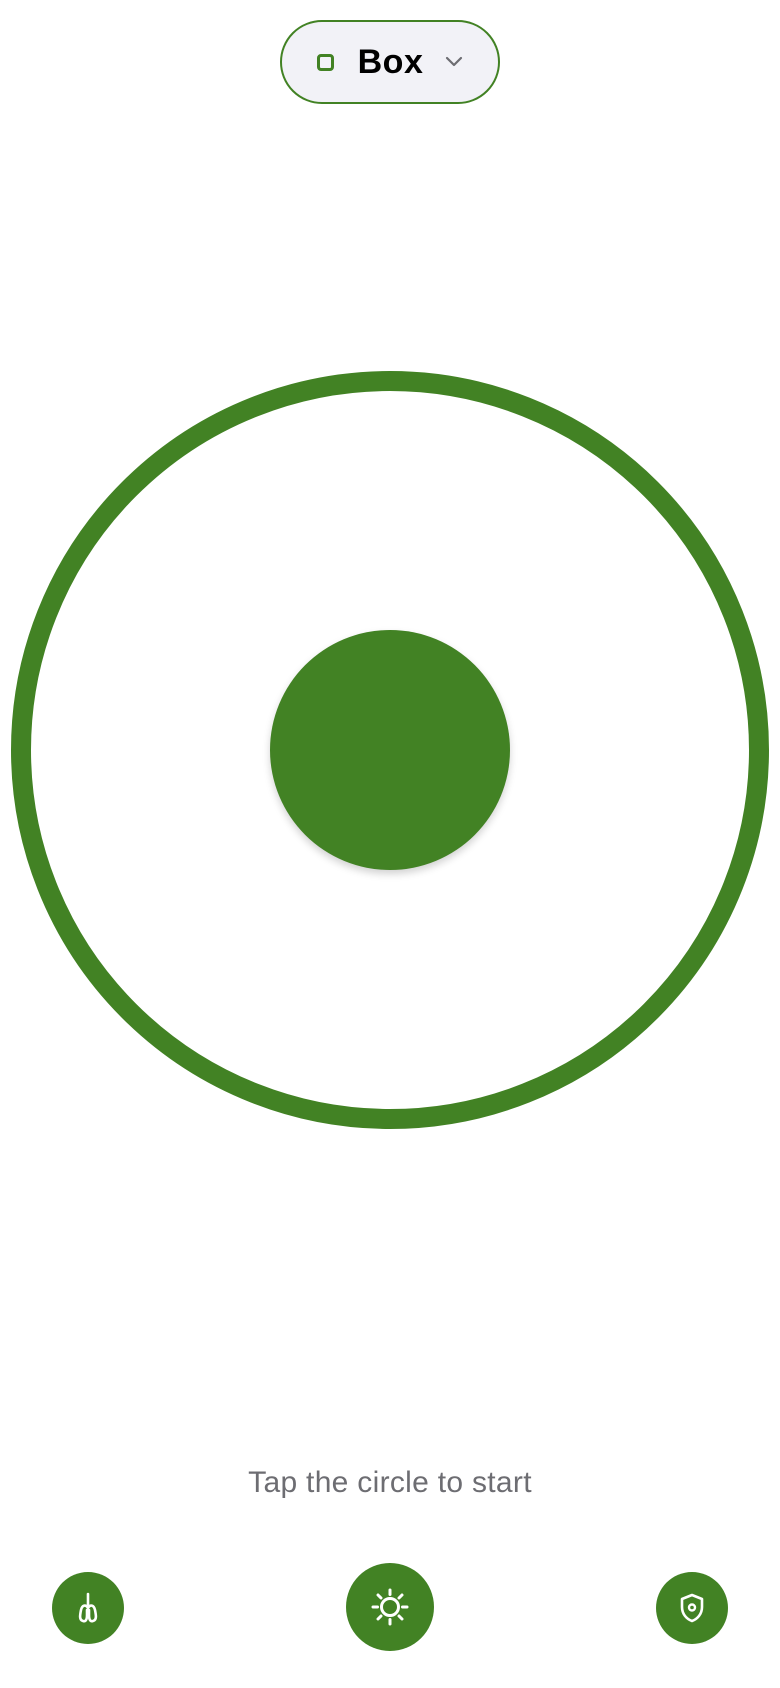 The width and height of the screenshot is (780, 1688). I want to click on shield-icon, so click(692, 1608).